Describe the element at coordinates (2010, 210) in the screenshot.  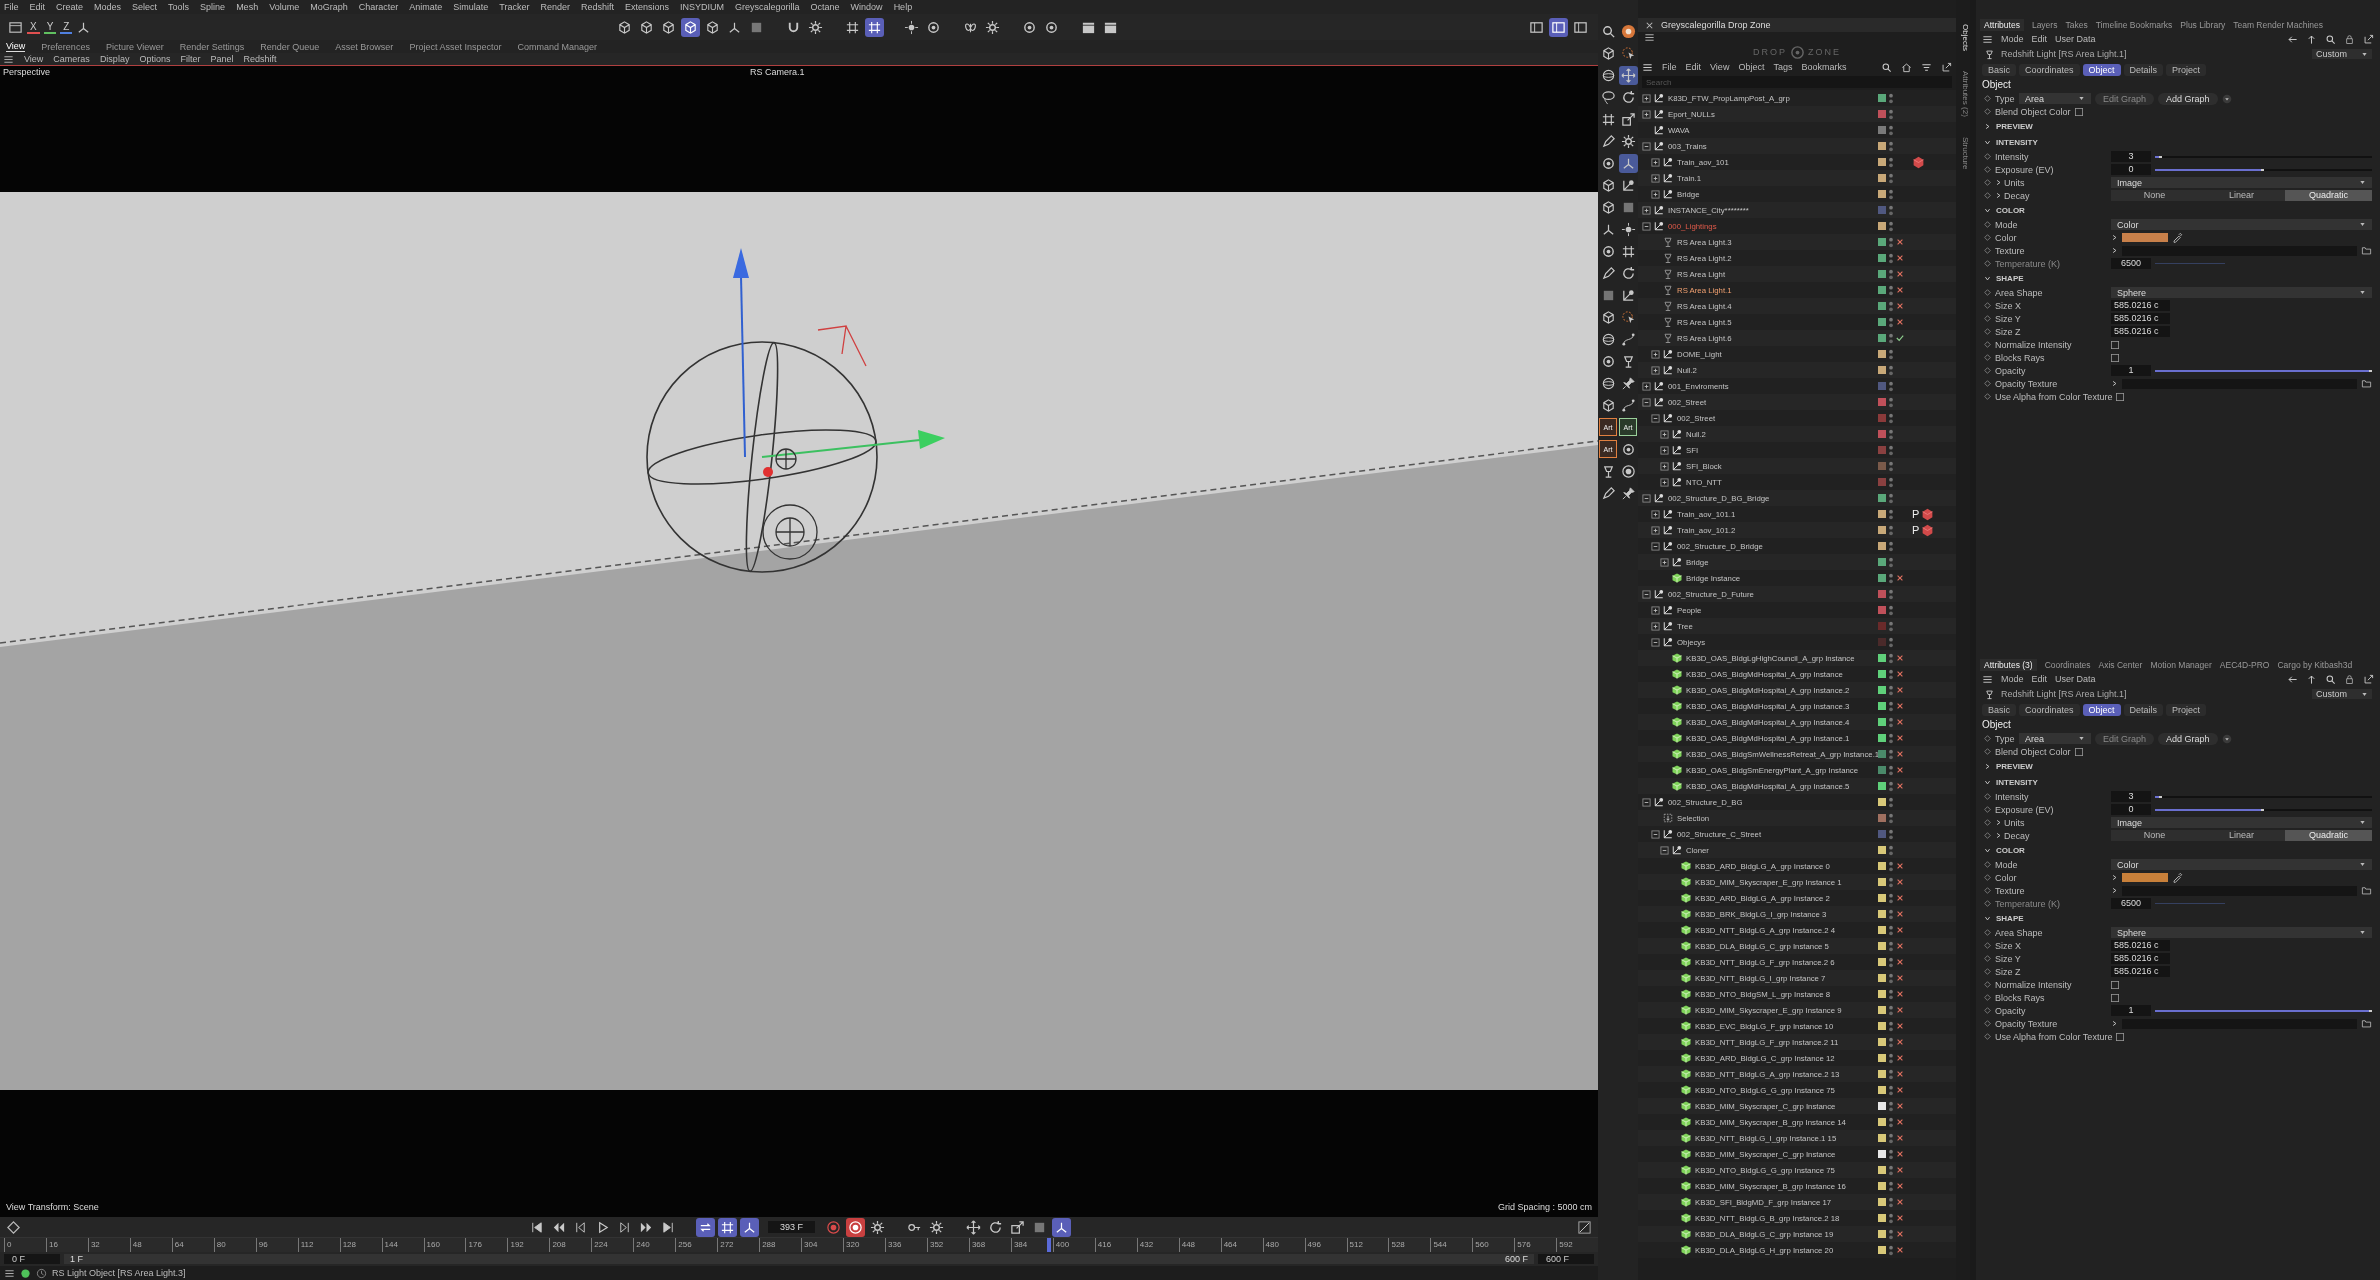
I see `section-title: COLOR` at that location.